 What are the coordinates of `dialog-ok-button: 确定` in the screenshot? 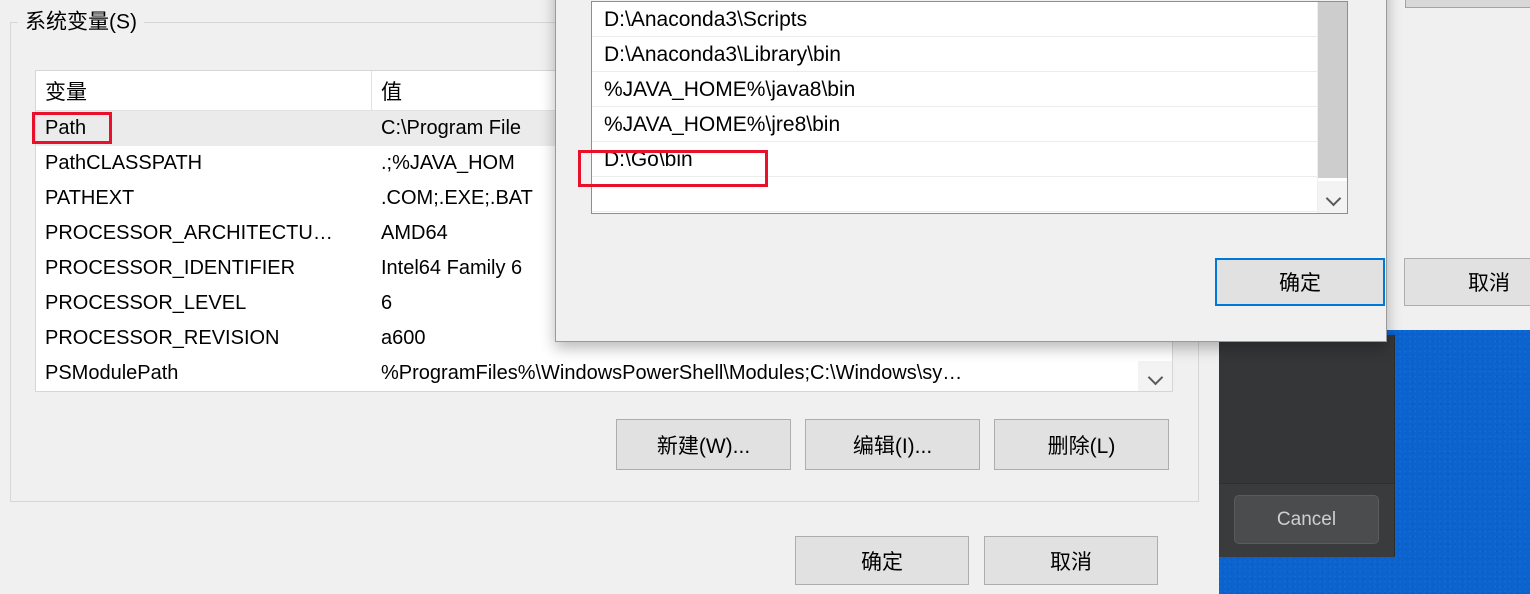 It's located at (882, 560).